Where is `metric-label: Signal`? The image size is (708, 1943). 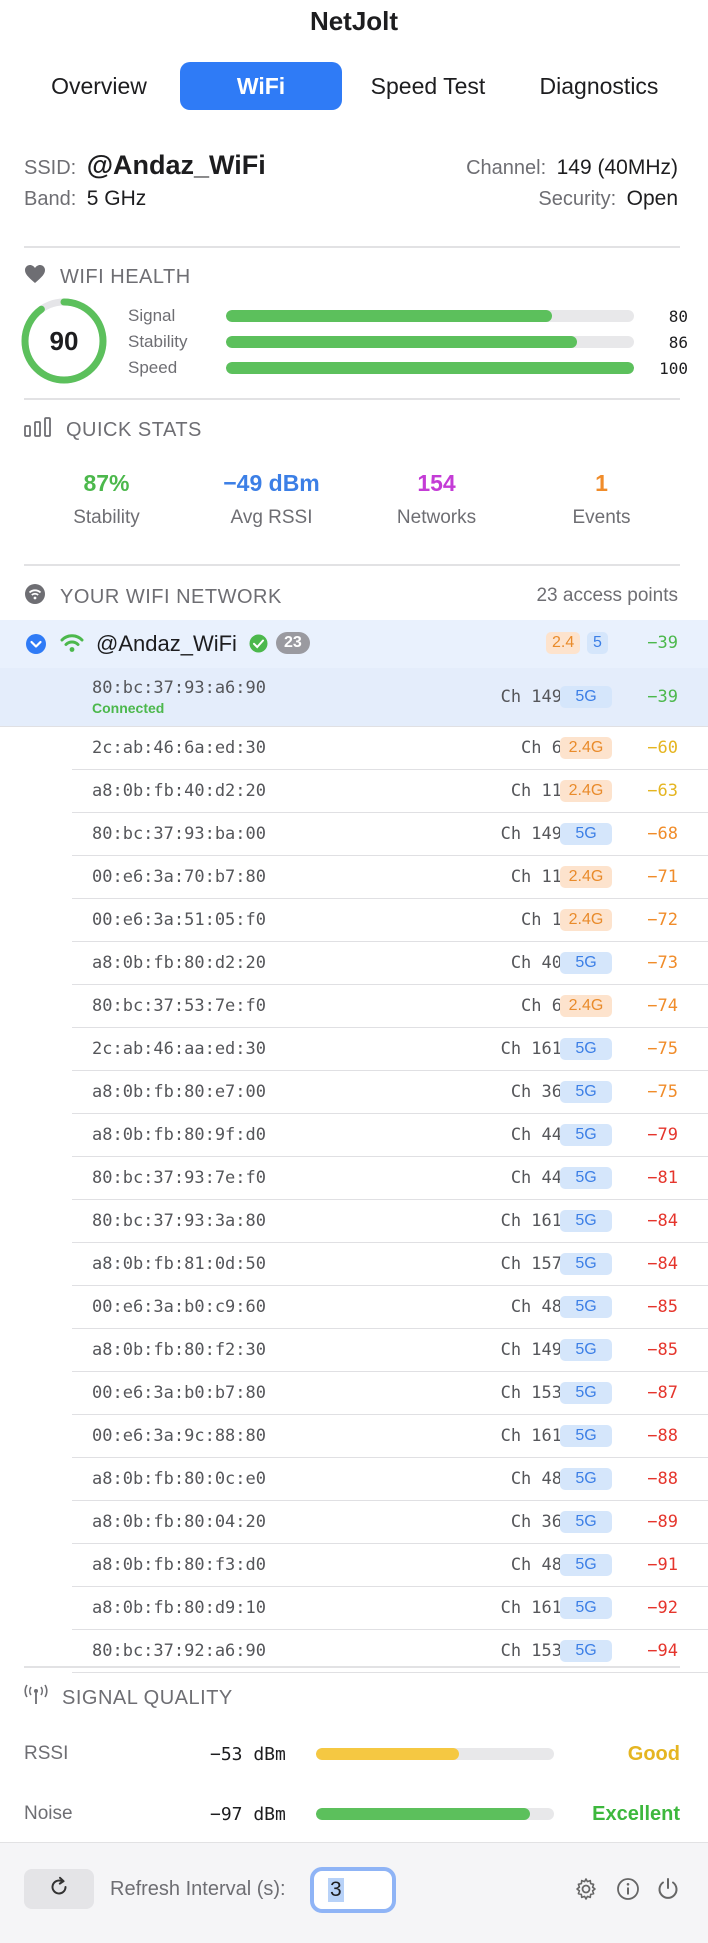 metric-label: Signal is located at coordinates (152, 315).